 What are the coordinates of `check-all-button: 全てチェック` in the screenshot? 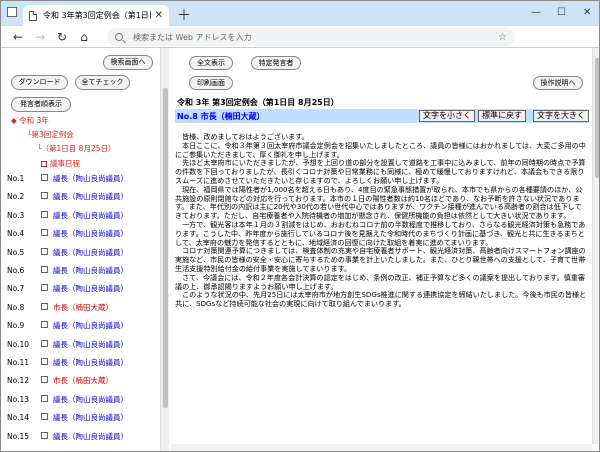 It's located at (102, 82).